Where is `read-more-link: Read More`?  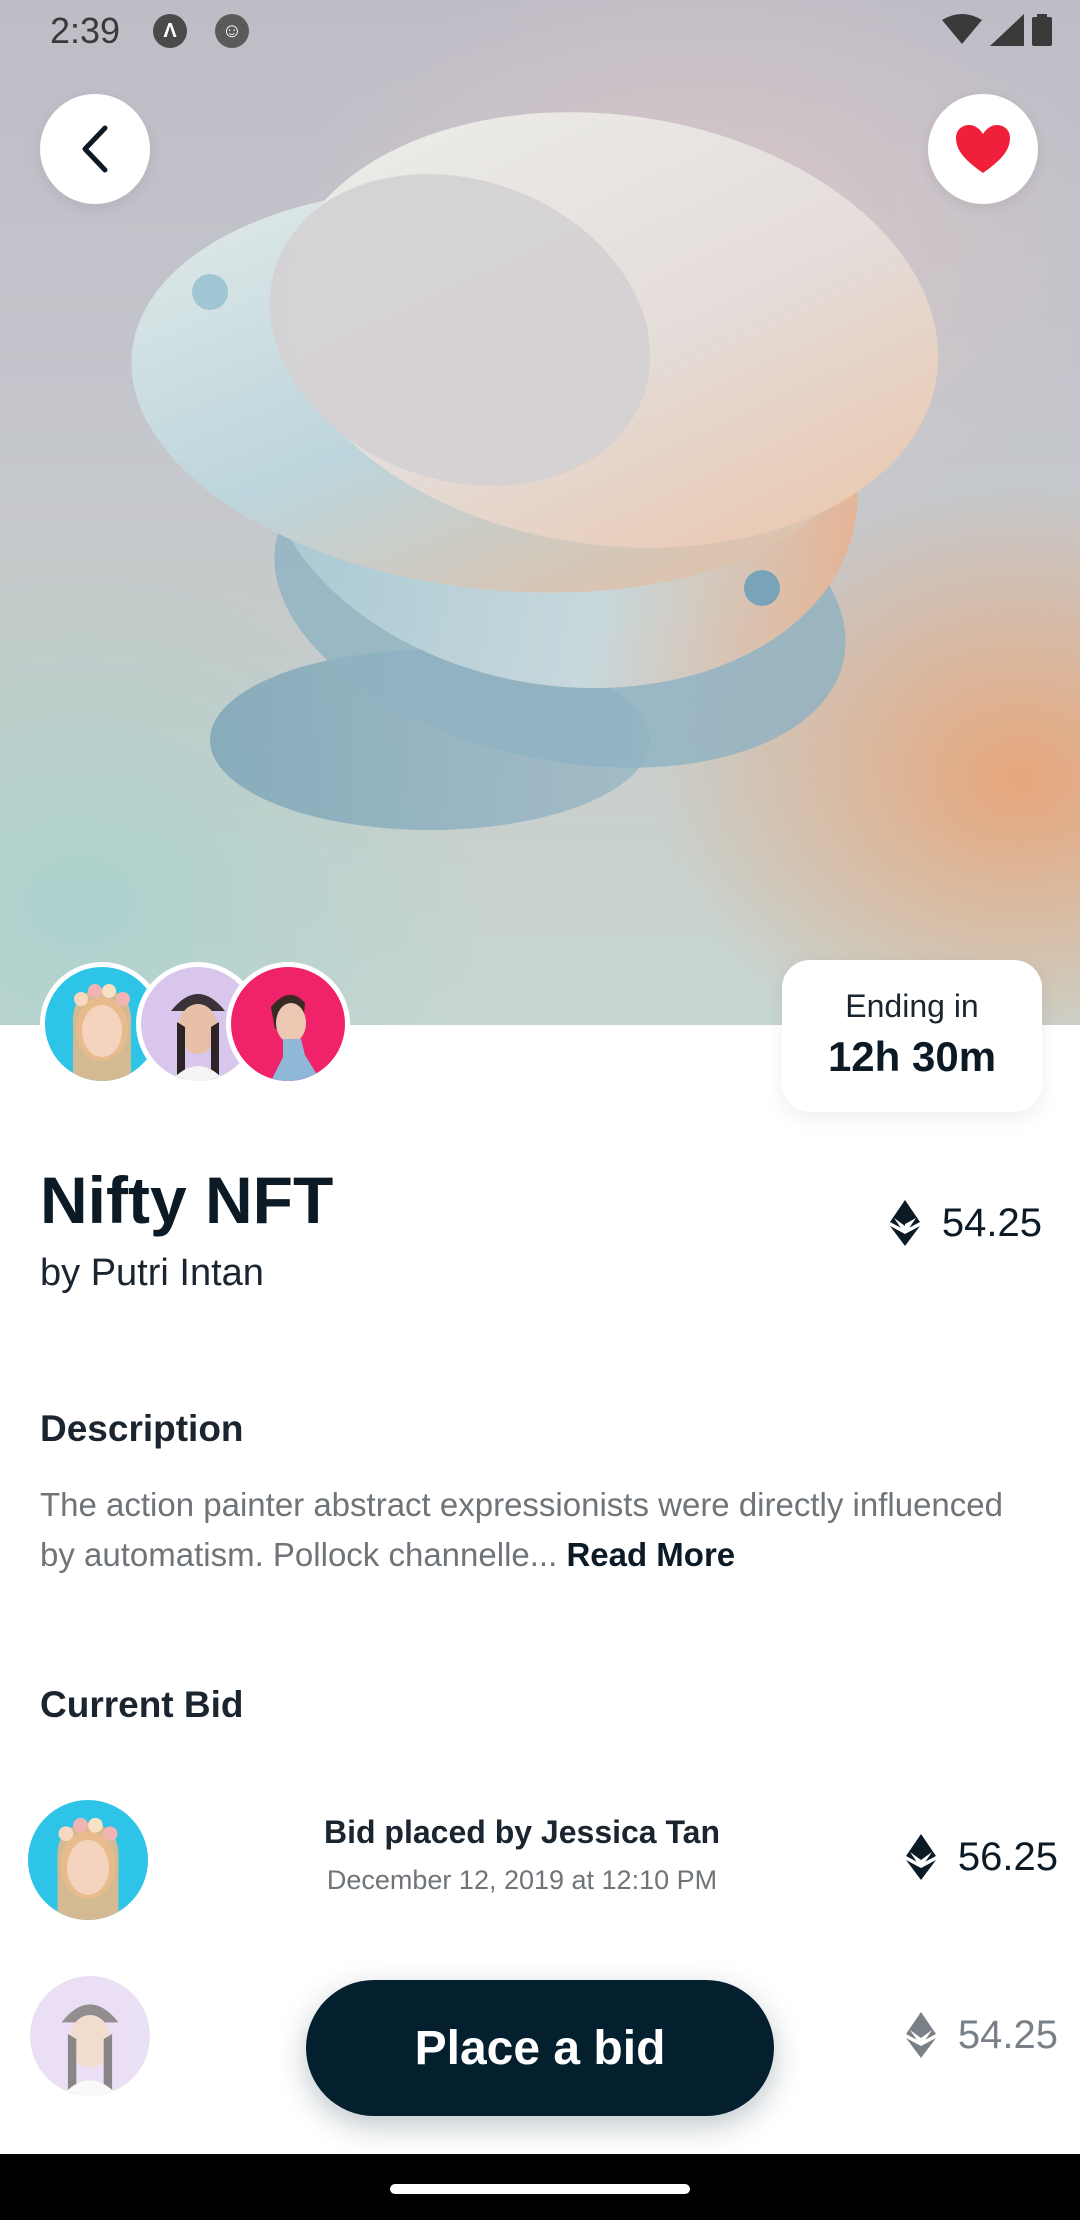 read-more-link: Read More is located at coordinates (650, 1554).